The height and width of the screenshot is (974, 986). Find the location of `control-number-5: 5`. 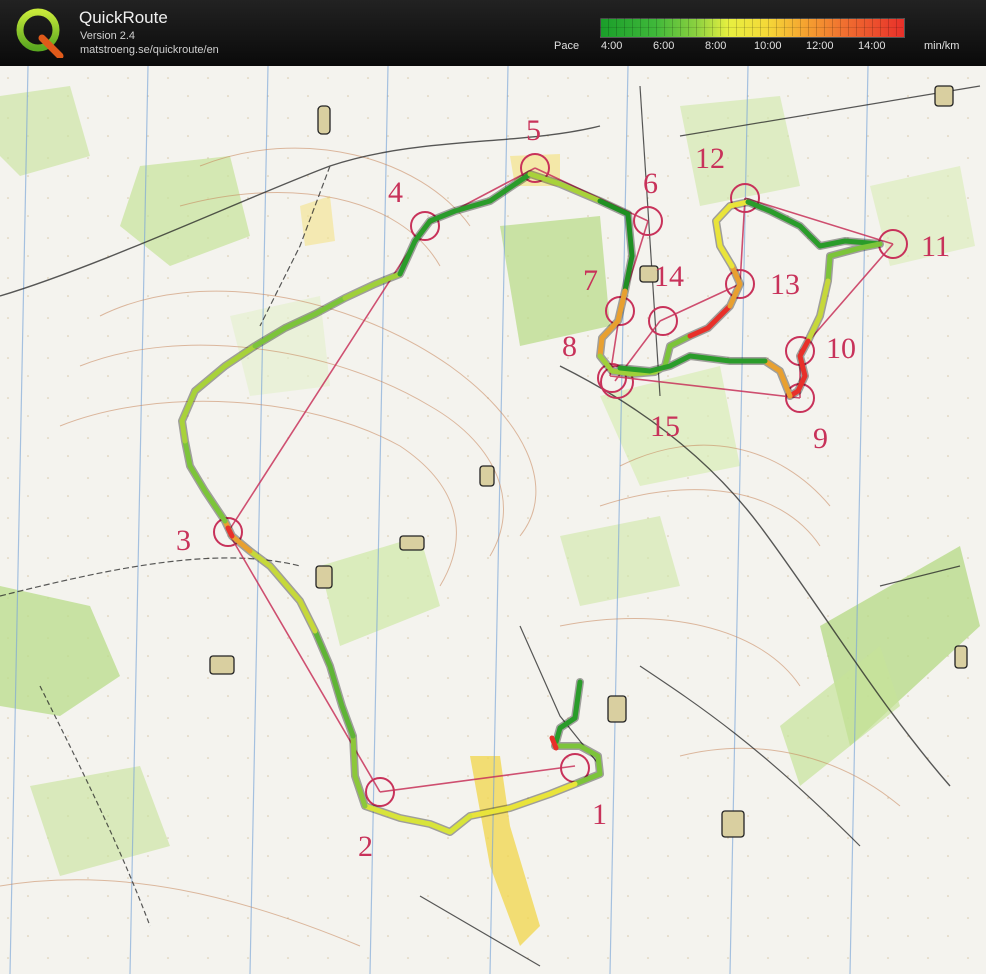

control-number-5: 5 is located at coordinates (533, 130).